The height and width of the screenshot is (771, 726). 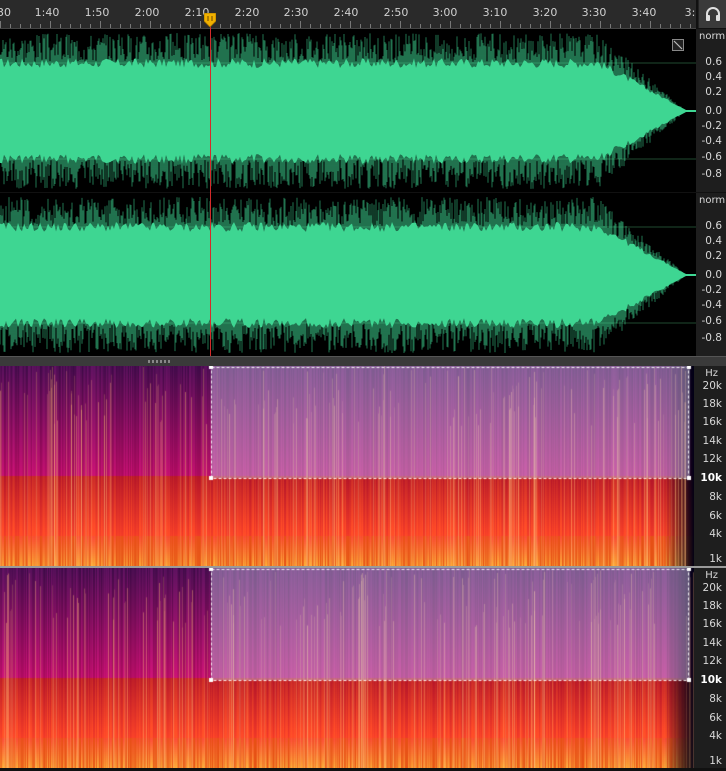 I want to click on splitter-grip, so click(x=159, y=361).